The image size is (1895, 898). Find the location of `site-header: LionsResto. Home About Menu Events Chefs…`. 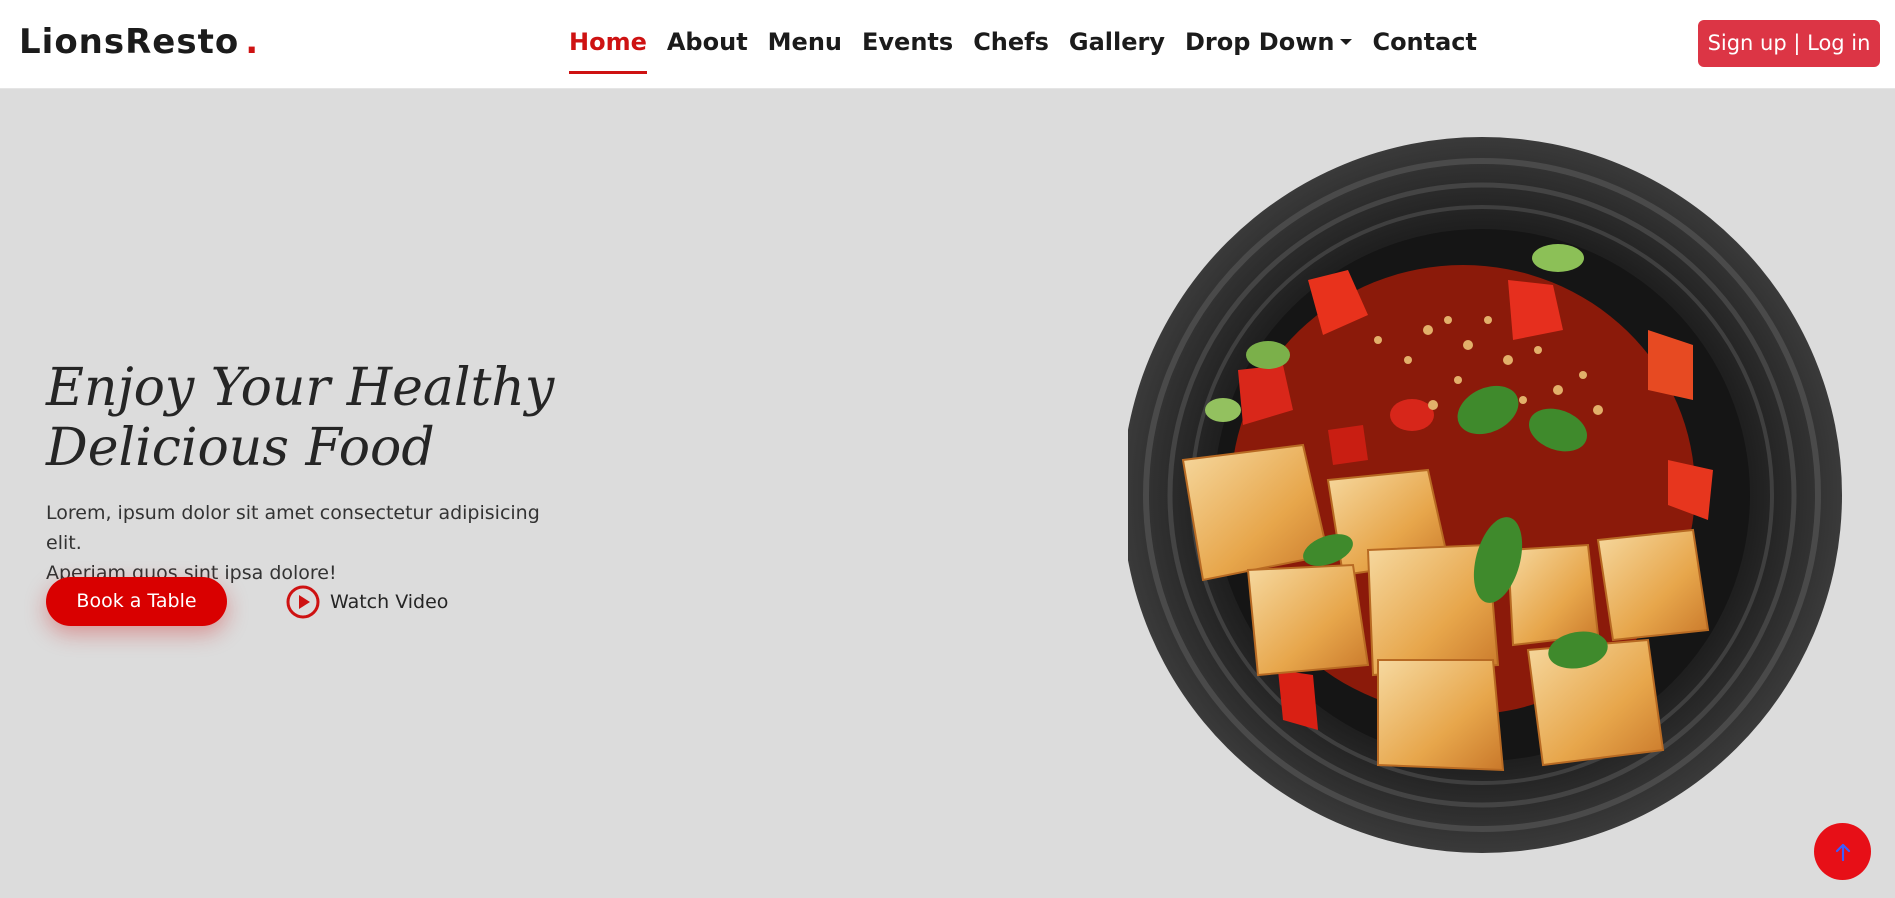

site-header: LionsResto. Home About Menu Events Chefs… is located at coordinates (947, 44).